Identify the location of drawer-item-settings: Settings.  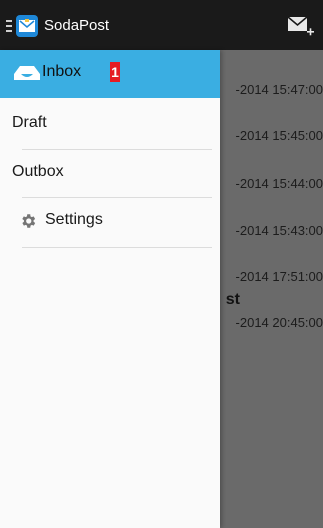
(110, 222).